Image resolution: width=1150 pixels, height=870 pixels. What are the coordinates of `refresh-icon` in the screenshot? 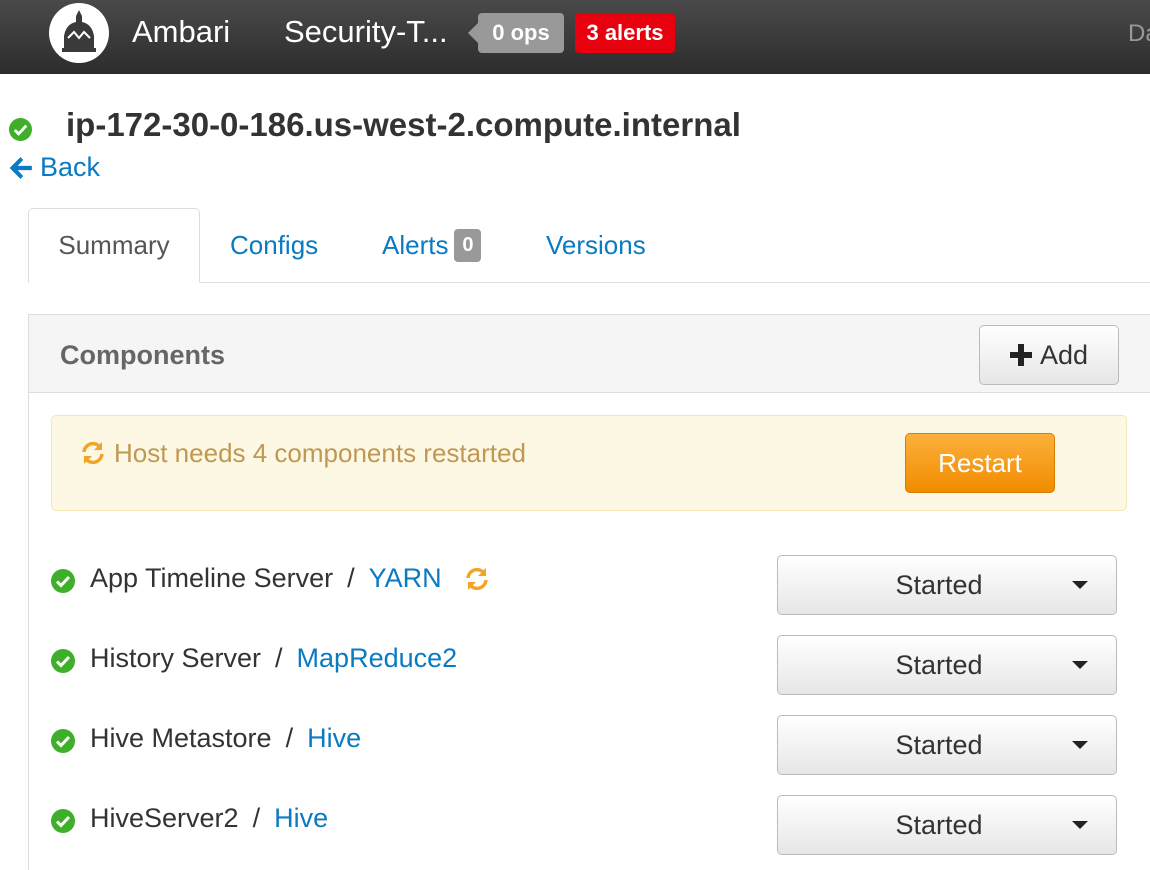 It's located at (93, 453).